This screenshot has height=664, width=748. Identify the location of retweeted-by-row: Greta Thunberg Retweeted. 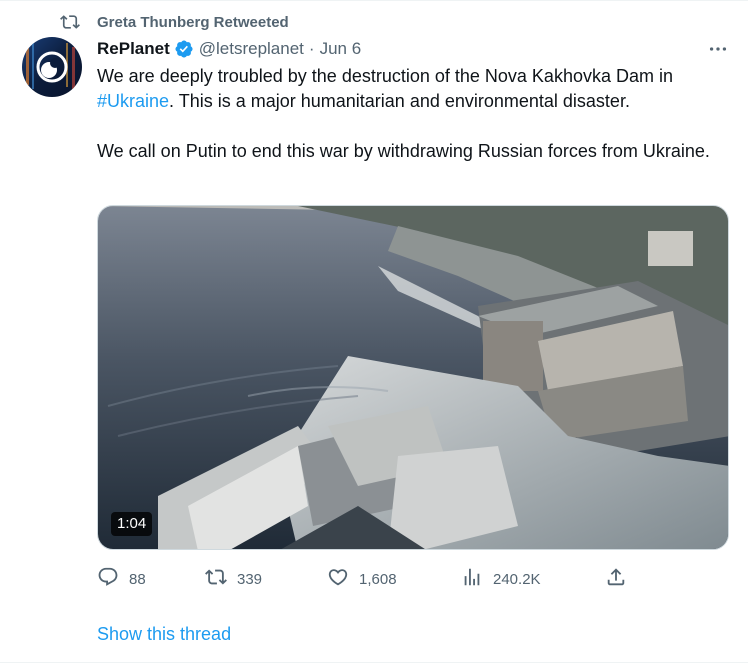
(174, 22).